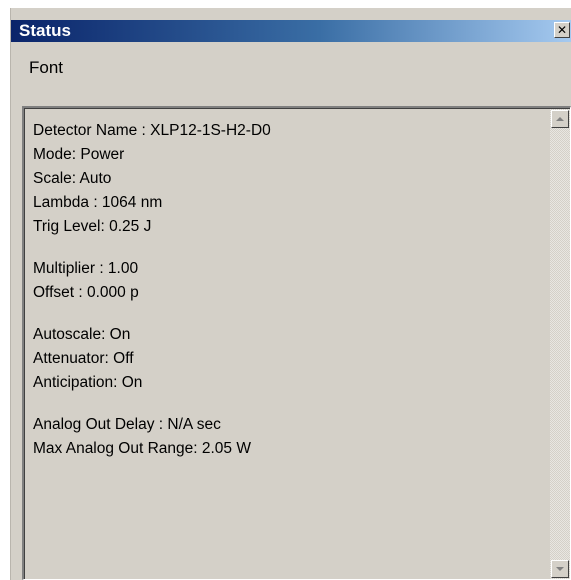 This screenshot has height=580, width=571. What do you see at coordinates (142, 448) in the screenshot?
I see `max-analog-out-range-line: Max Analog Out Range: 2.05 W` at bounding box center [142, 448].